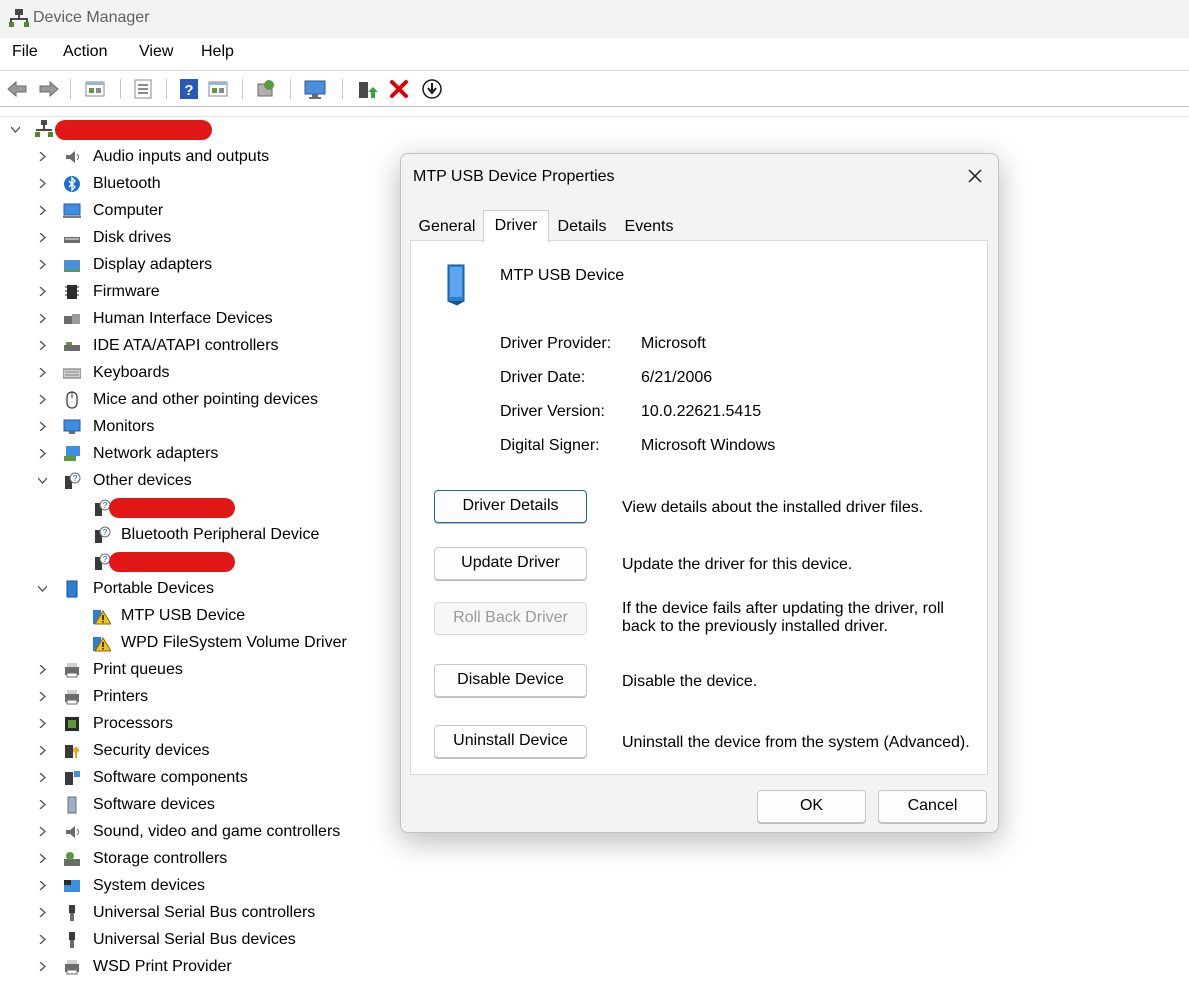 The width and height of the screenshot is (1189, 990). Describe the element at coordinates (195, 372) in the screenshot. I see `tree-item-keyboards: Keyboards` at that location.